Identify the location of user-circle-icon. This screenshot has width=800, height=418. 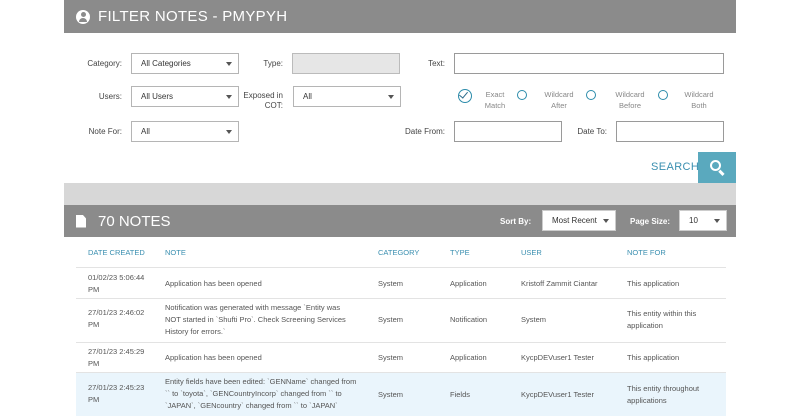
(83, 16).